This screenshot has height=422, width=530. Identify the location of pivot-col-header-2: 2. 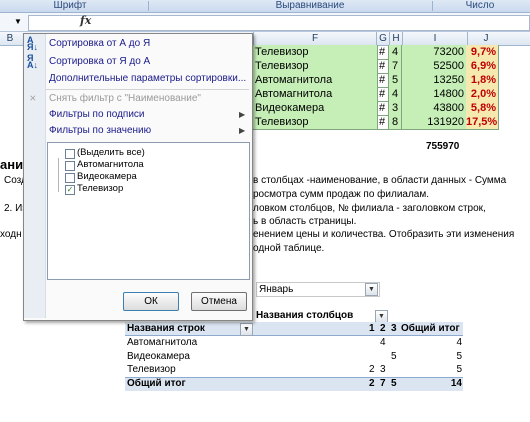
(383, 328).